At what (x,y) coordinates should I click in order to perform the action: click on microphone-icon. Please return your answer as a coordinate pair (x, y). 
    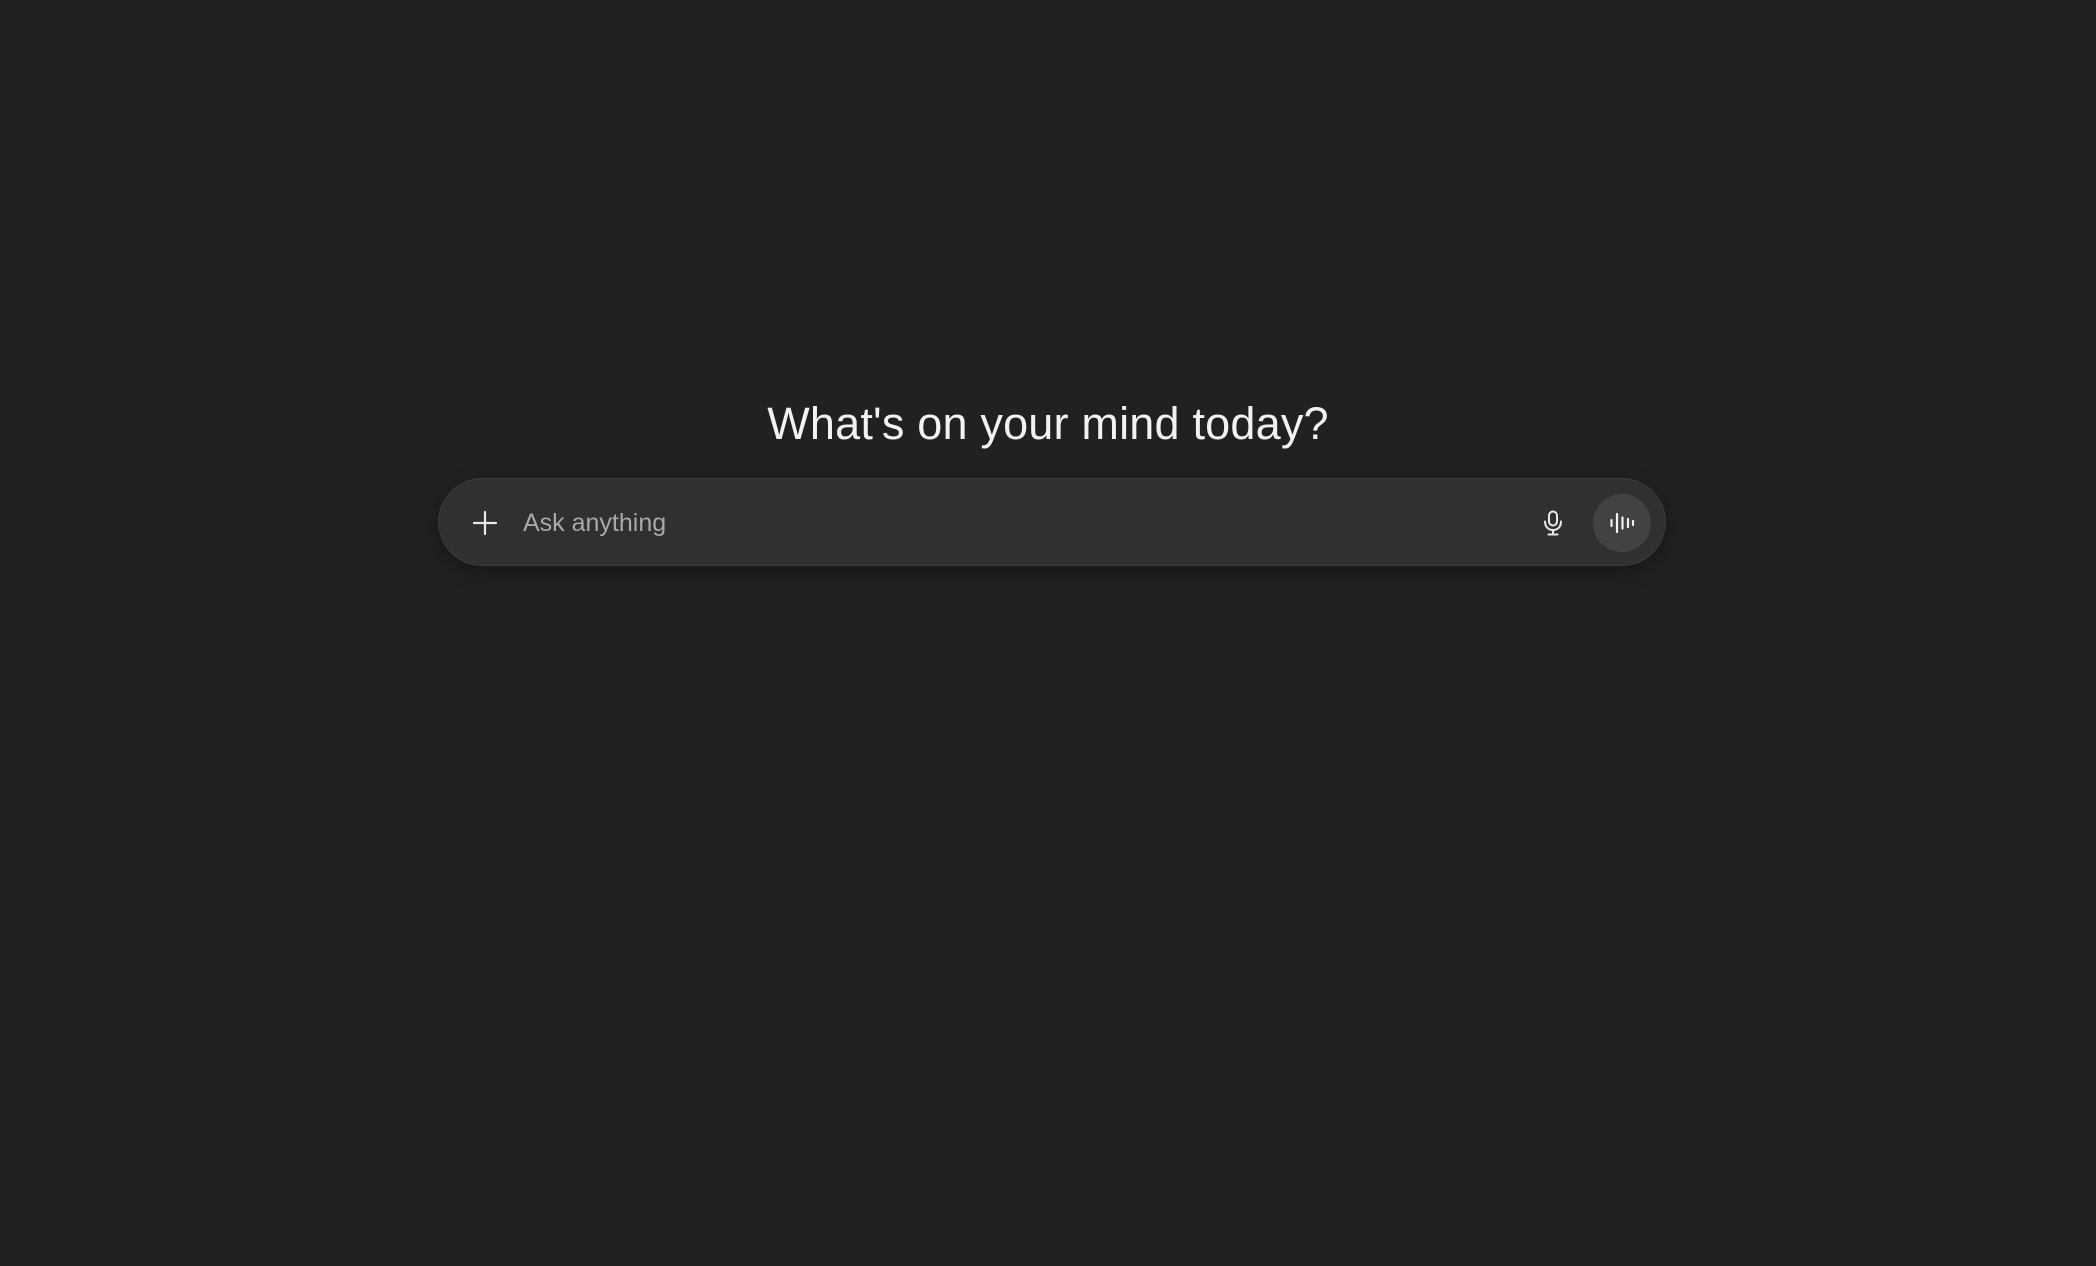
    Looking at the image, I should click on (1553, 523).